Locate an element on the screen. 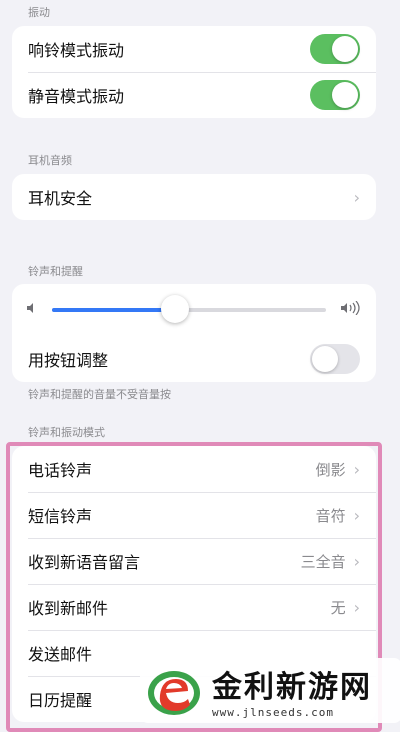  pattern-row-phone-ringtone: 电话铃声 倒影 › is located at coordinates (194, 469).